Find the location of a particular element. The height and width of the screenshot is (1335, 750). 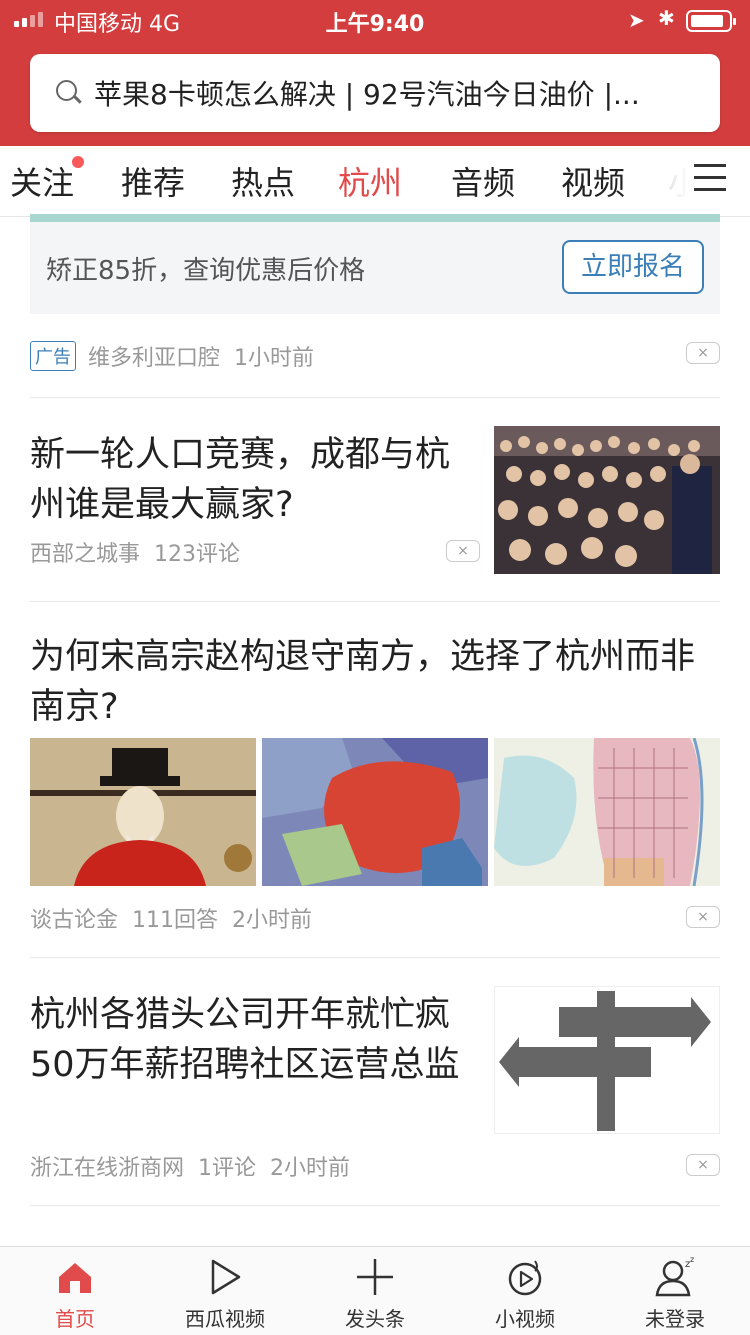

ad-signup-button: 立即报名 is located at coordinates (633, 267).